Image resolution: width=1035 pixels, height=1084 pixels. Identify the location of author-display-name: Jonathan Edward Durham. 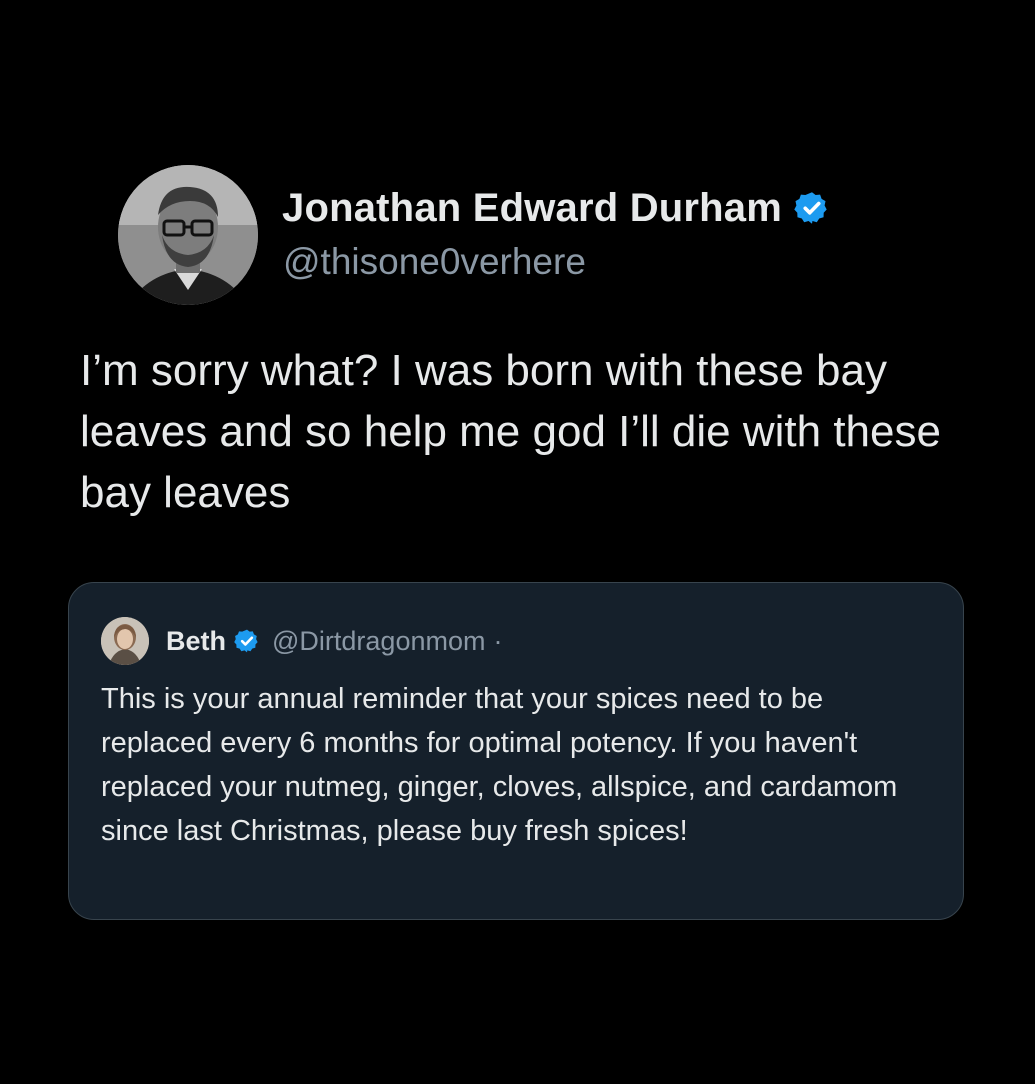
(532, 208).